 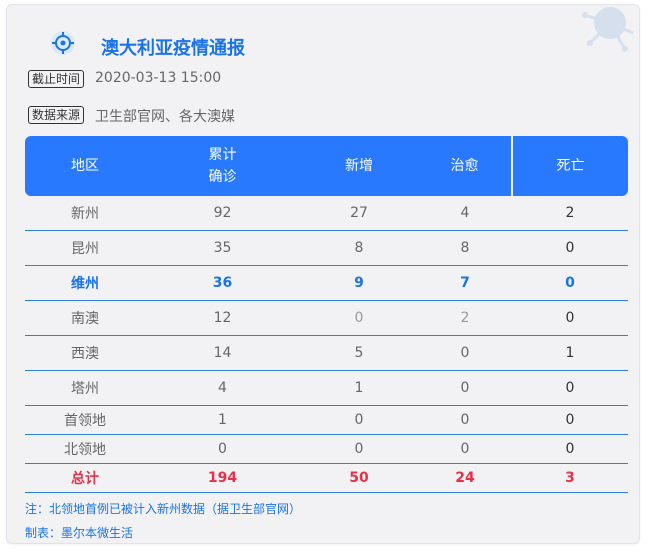 I want to click on table-row: 北领地 0 0 0 0, so click(x=326, y=449).